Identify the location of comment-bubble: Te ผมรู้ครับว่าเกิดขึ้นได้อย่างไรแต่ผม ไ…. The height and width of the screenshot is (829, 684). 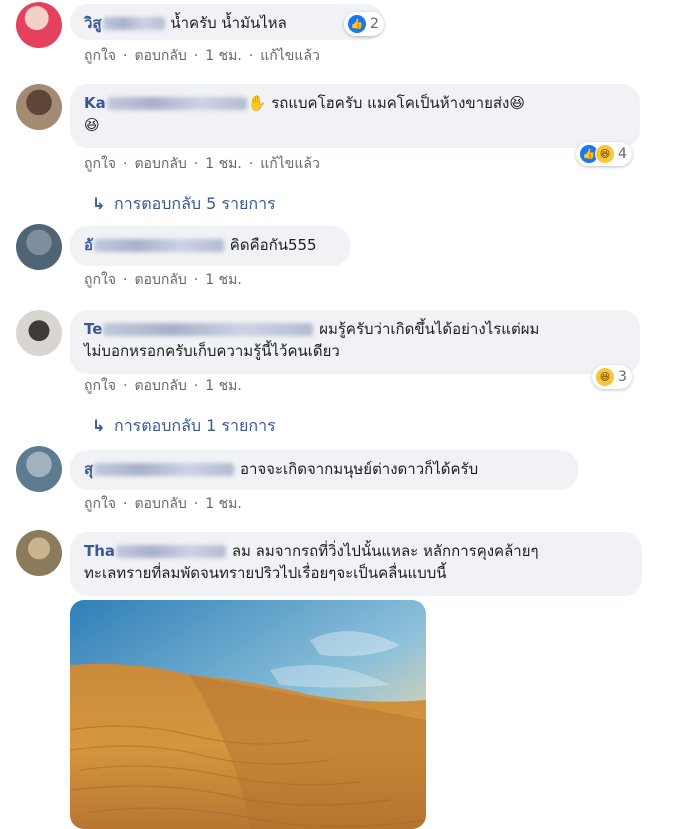
(355, 342).